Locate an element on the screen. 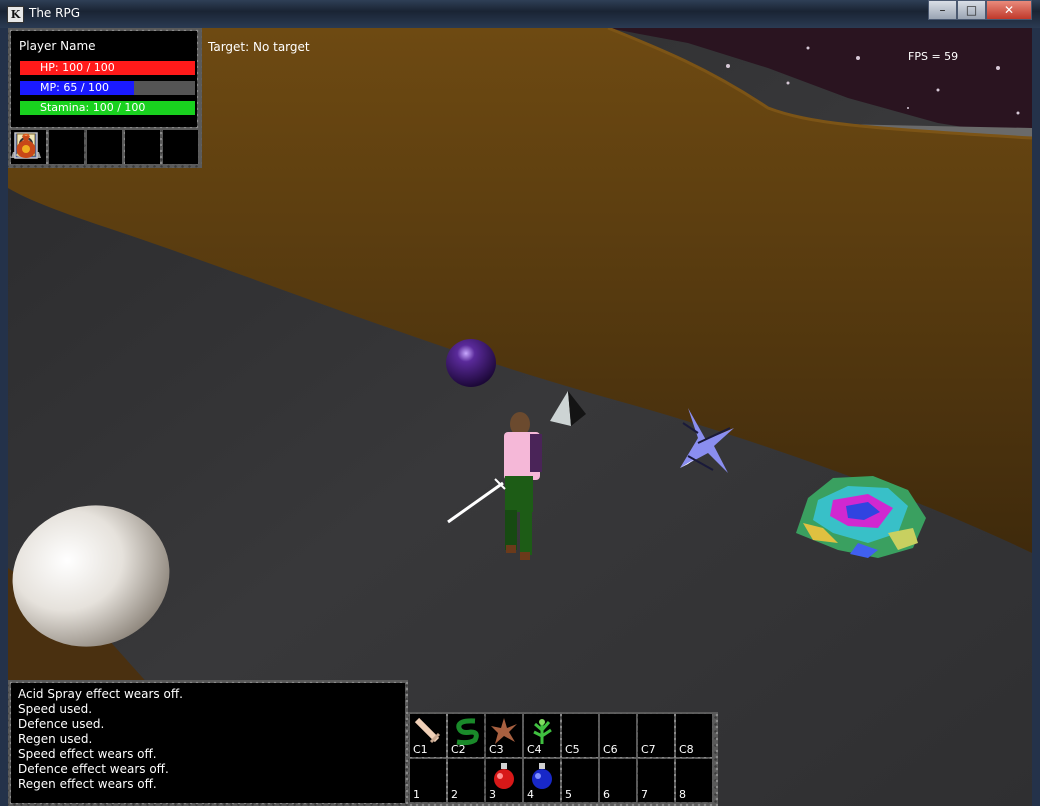 The image size is (1040, 806). window-frame-left is located at coordinates (4, 417).